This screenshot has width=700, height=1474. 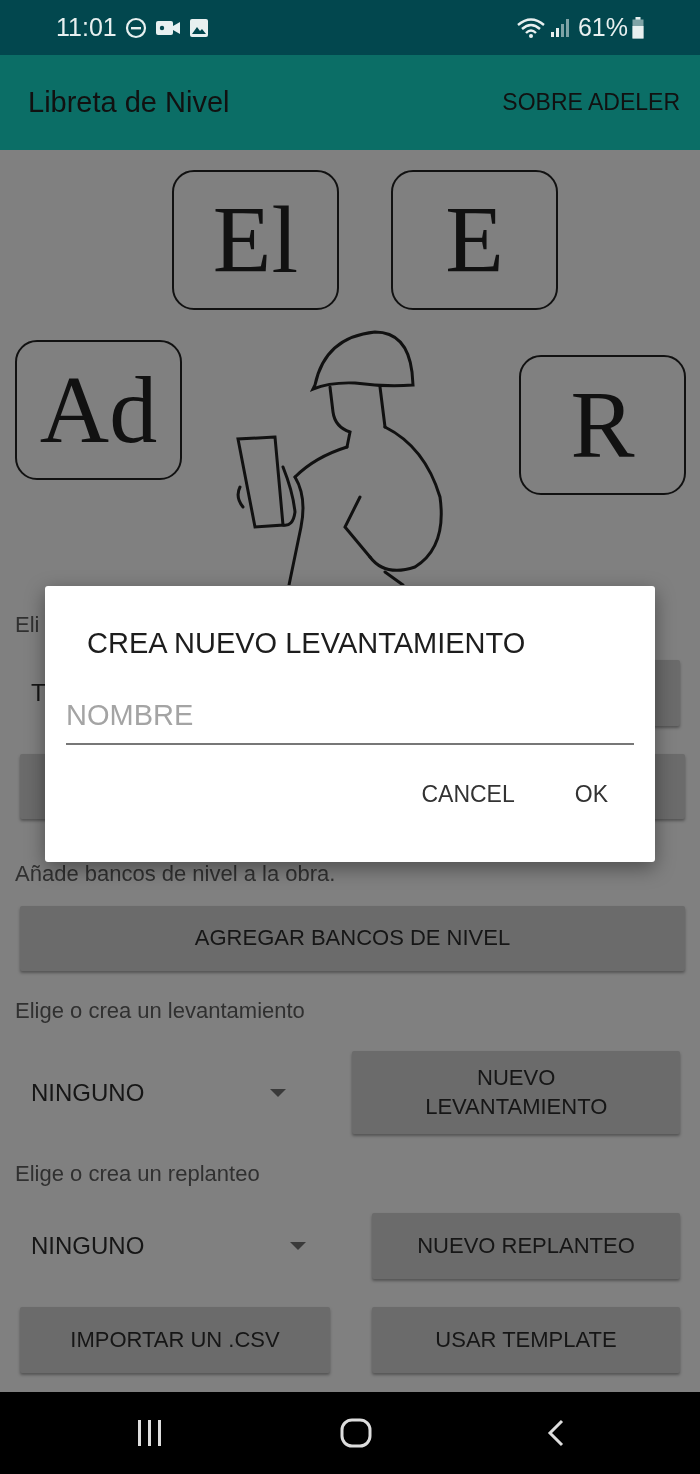 I want to click on dialog-button: CANCEL, so click(x=468, y=794).